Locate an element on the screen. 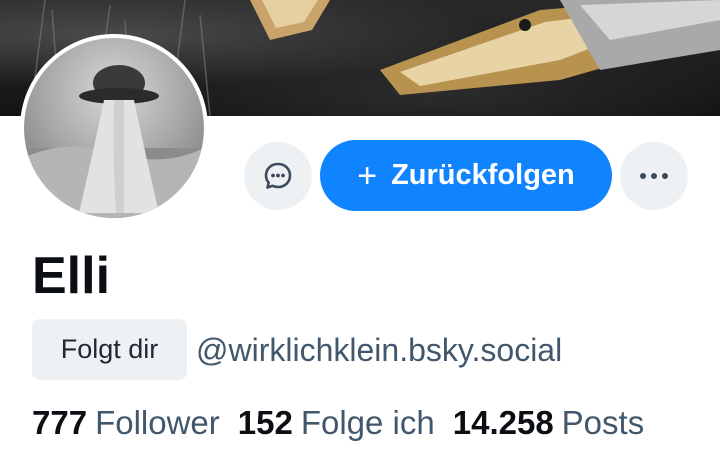 The image size is (720, 463). message-button is located at coordinates (278, 176).